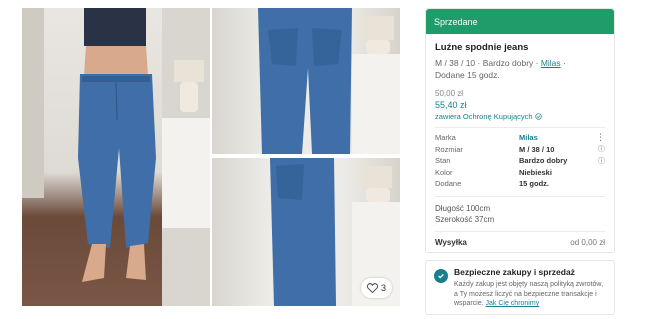 Image resolution: width=664 pixels, height=319 pixels. I want to click on summary-added: Dodane 15 godz., so click(467, 75).